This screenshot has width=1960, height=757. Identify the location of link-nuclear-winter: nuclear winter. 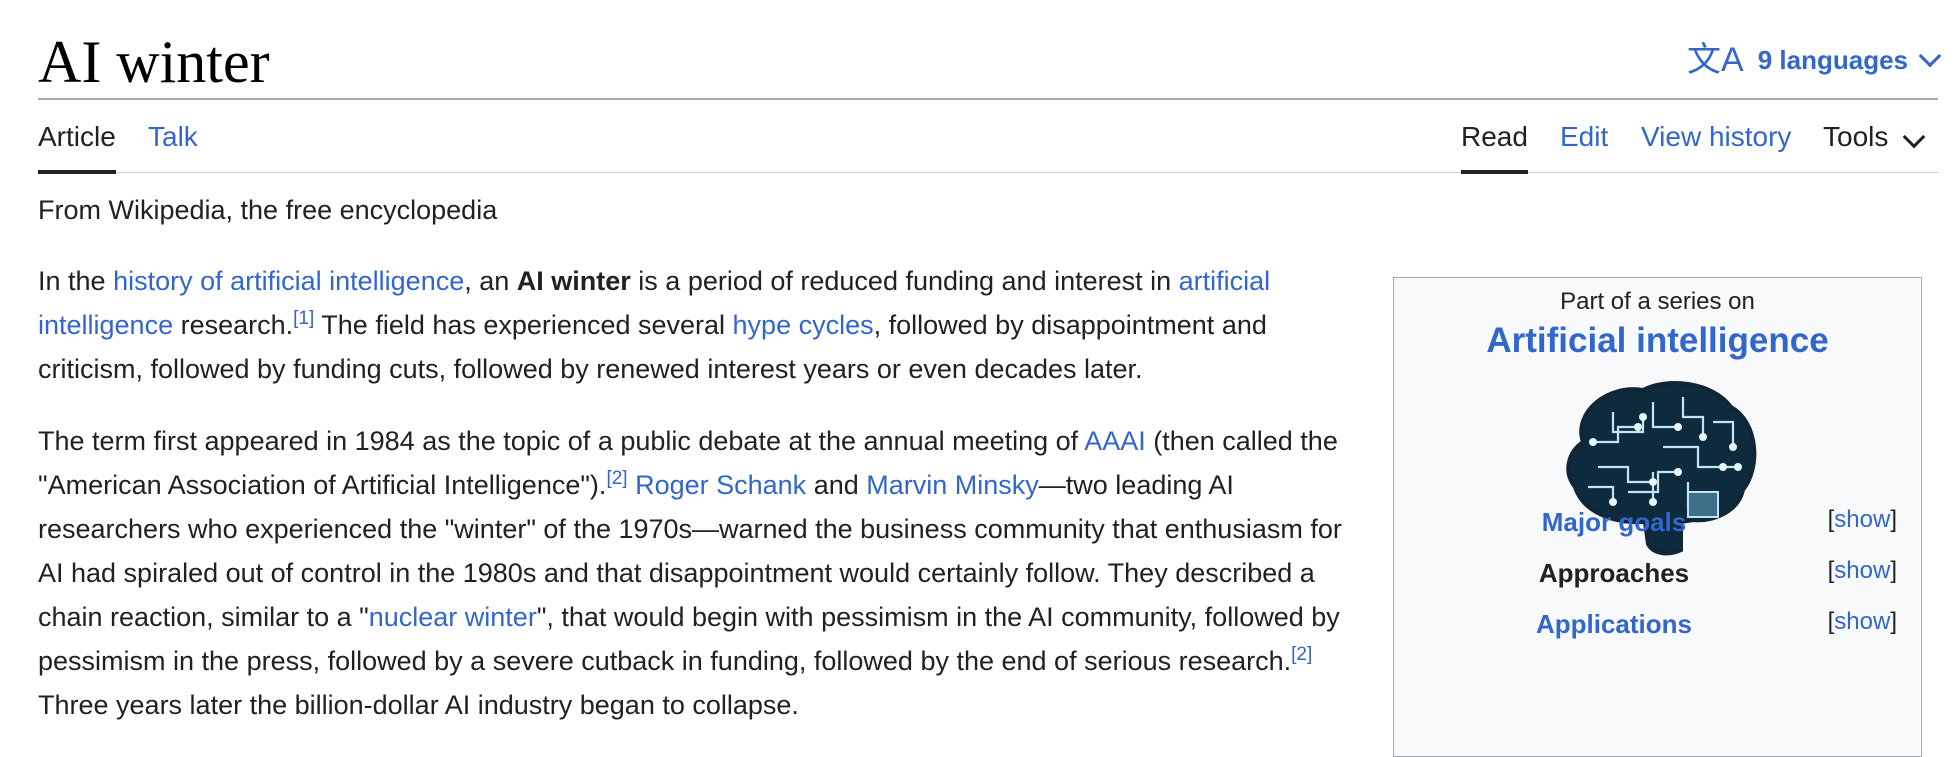
(453, 617).